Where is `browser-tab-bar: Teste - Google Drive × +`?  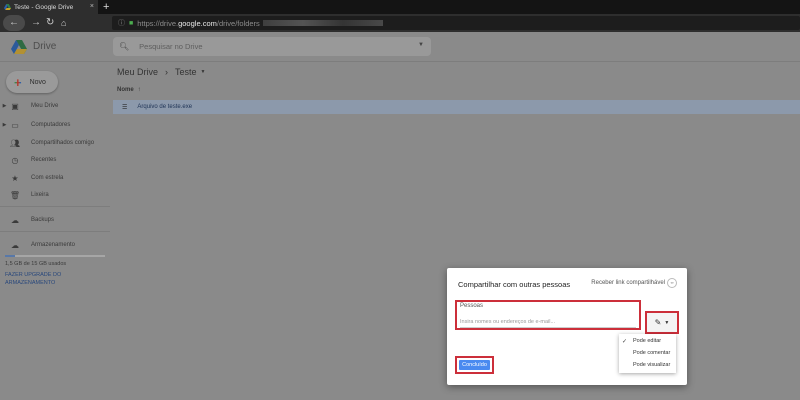 browser-tab-bar: Teste - Google Drive × + is located at coordinates (400, 7).